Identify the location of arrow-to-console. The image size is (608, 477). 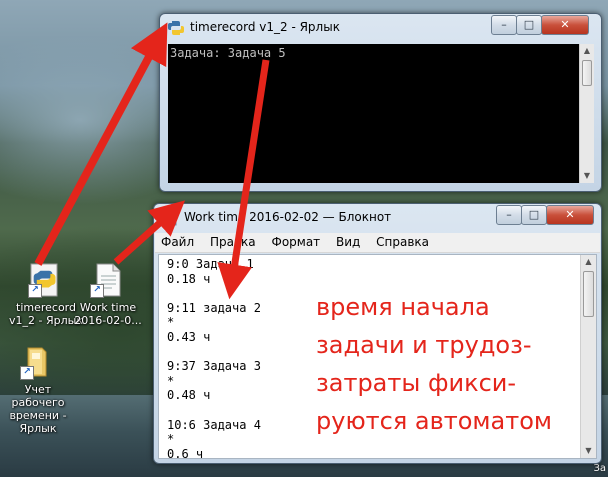
(101, 144).